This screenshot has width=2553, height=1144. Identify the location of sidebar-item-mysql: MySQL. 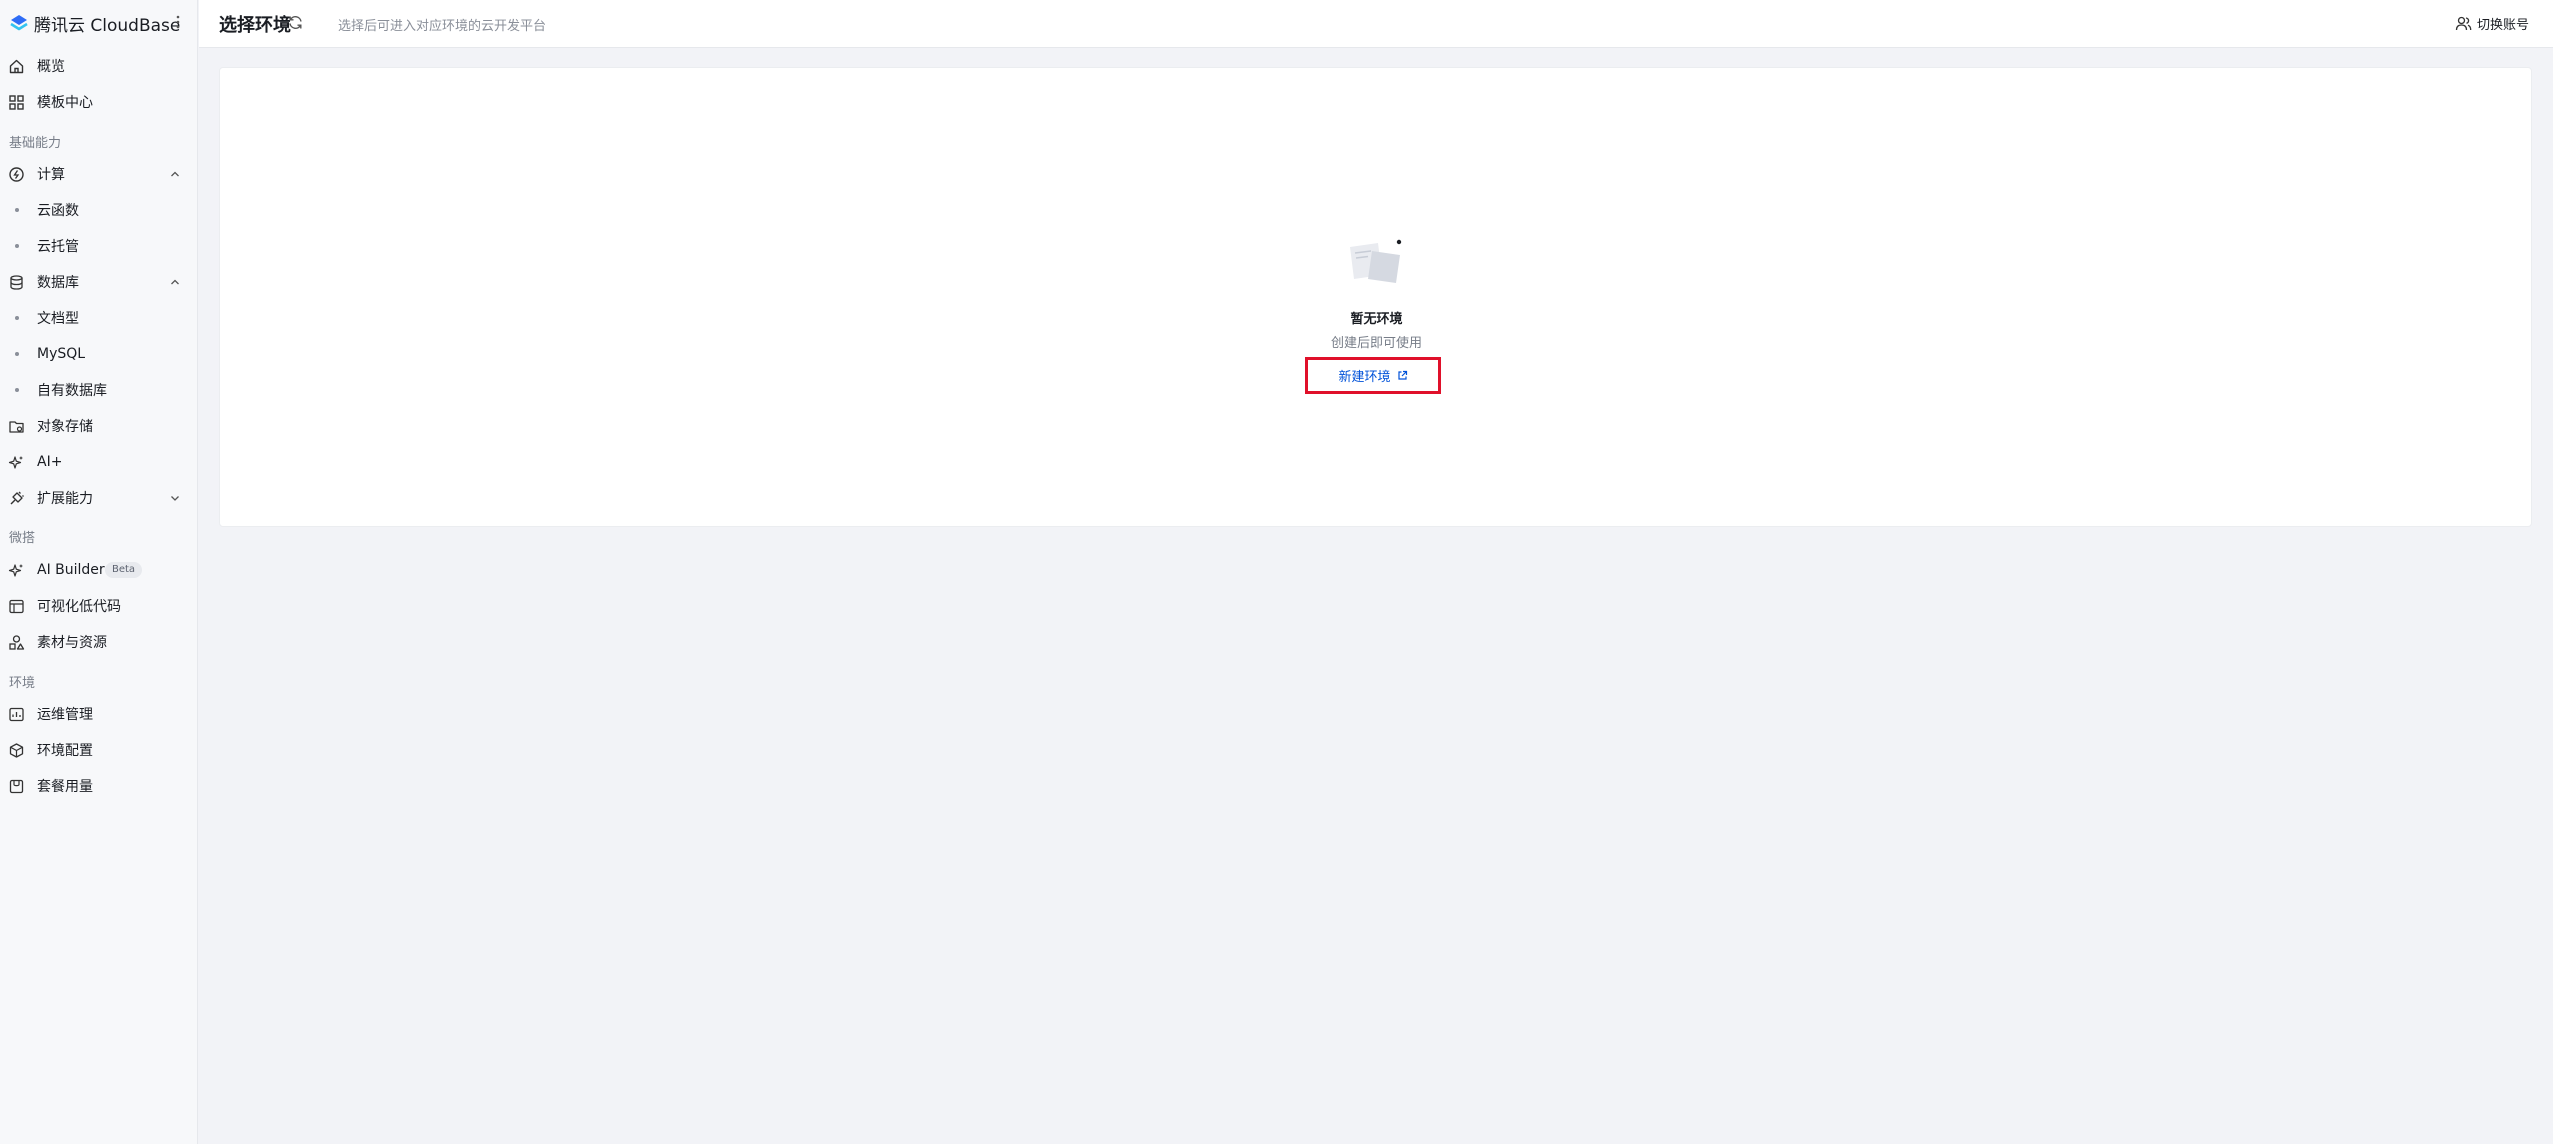
(99, 354).